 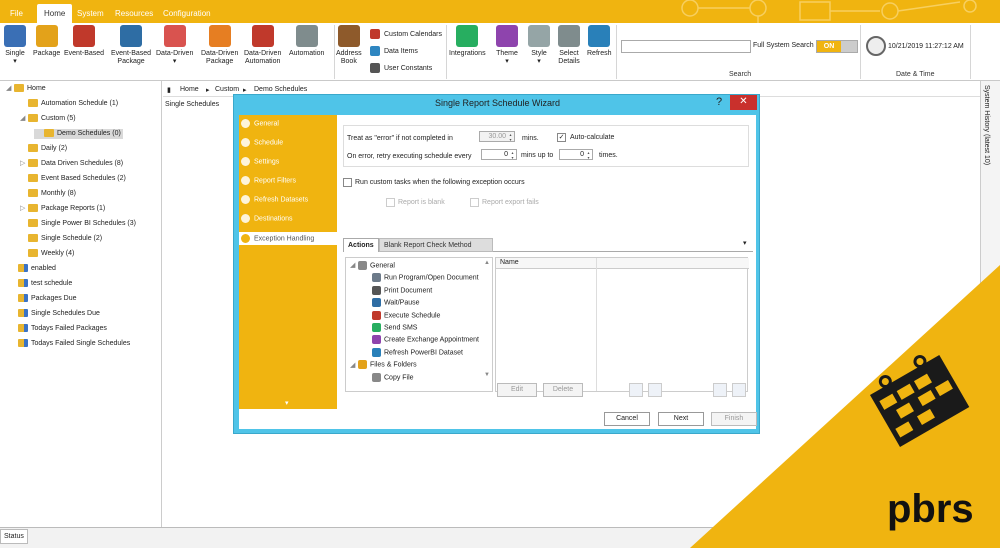 What do you see at coordinates (376, 340) in the screenshot?
I see `appointment-icon` at bounding box center [376, 340].